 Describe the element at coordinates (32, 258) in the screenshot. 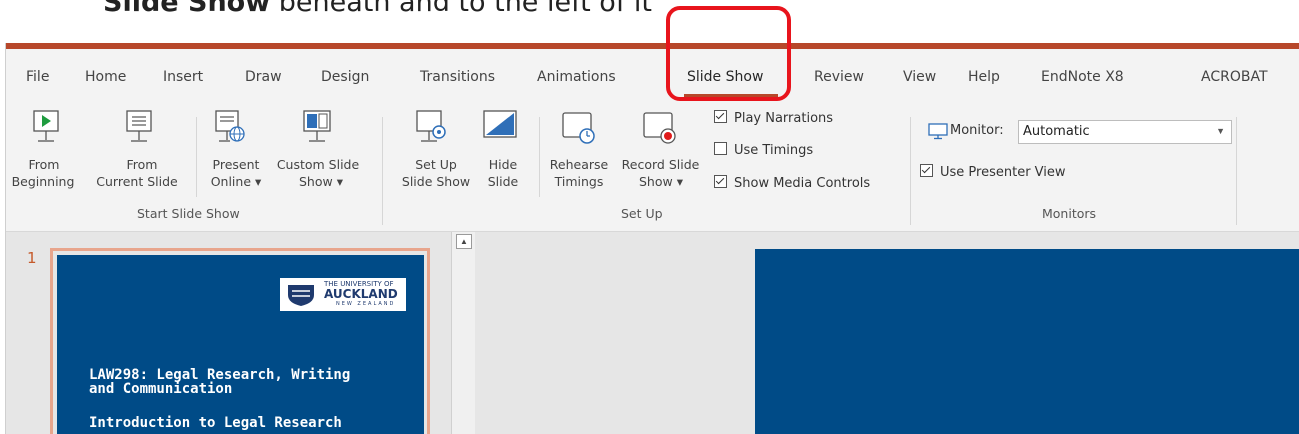

I see `slide-number: 1` at that location.